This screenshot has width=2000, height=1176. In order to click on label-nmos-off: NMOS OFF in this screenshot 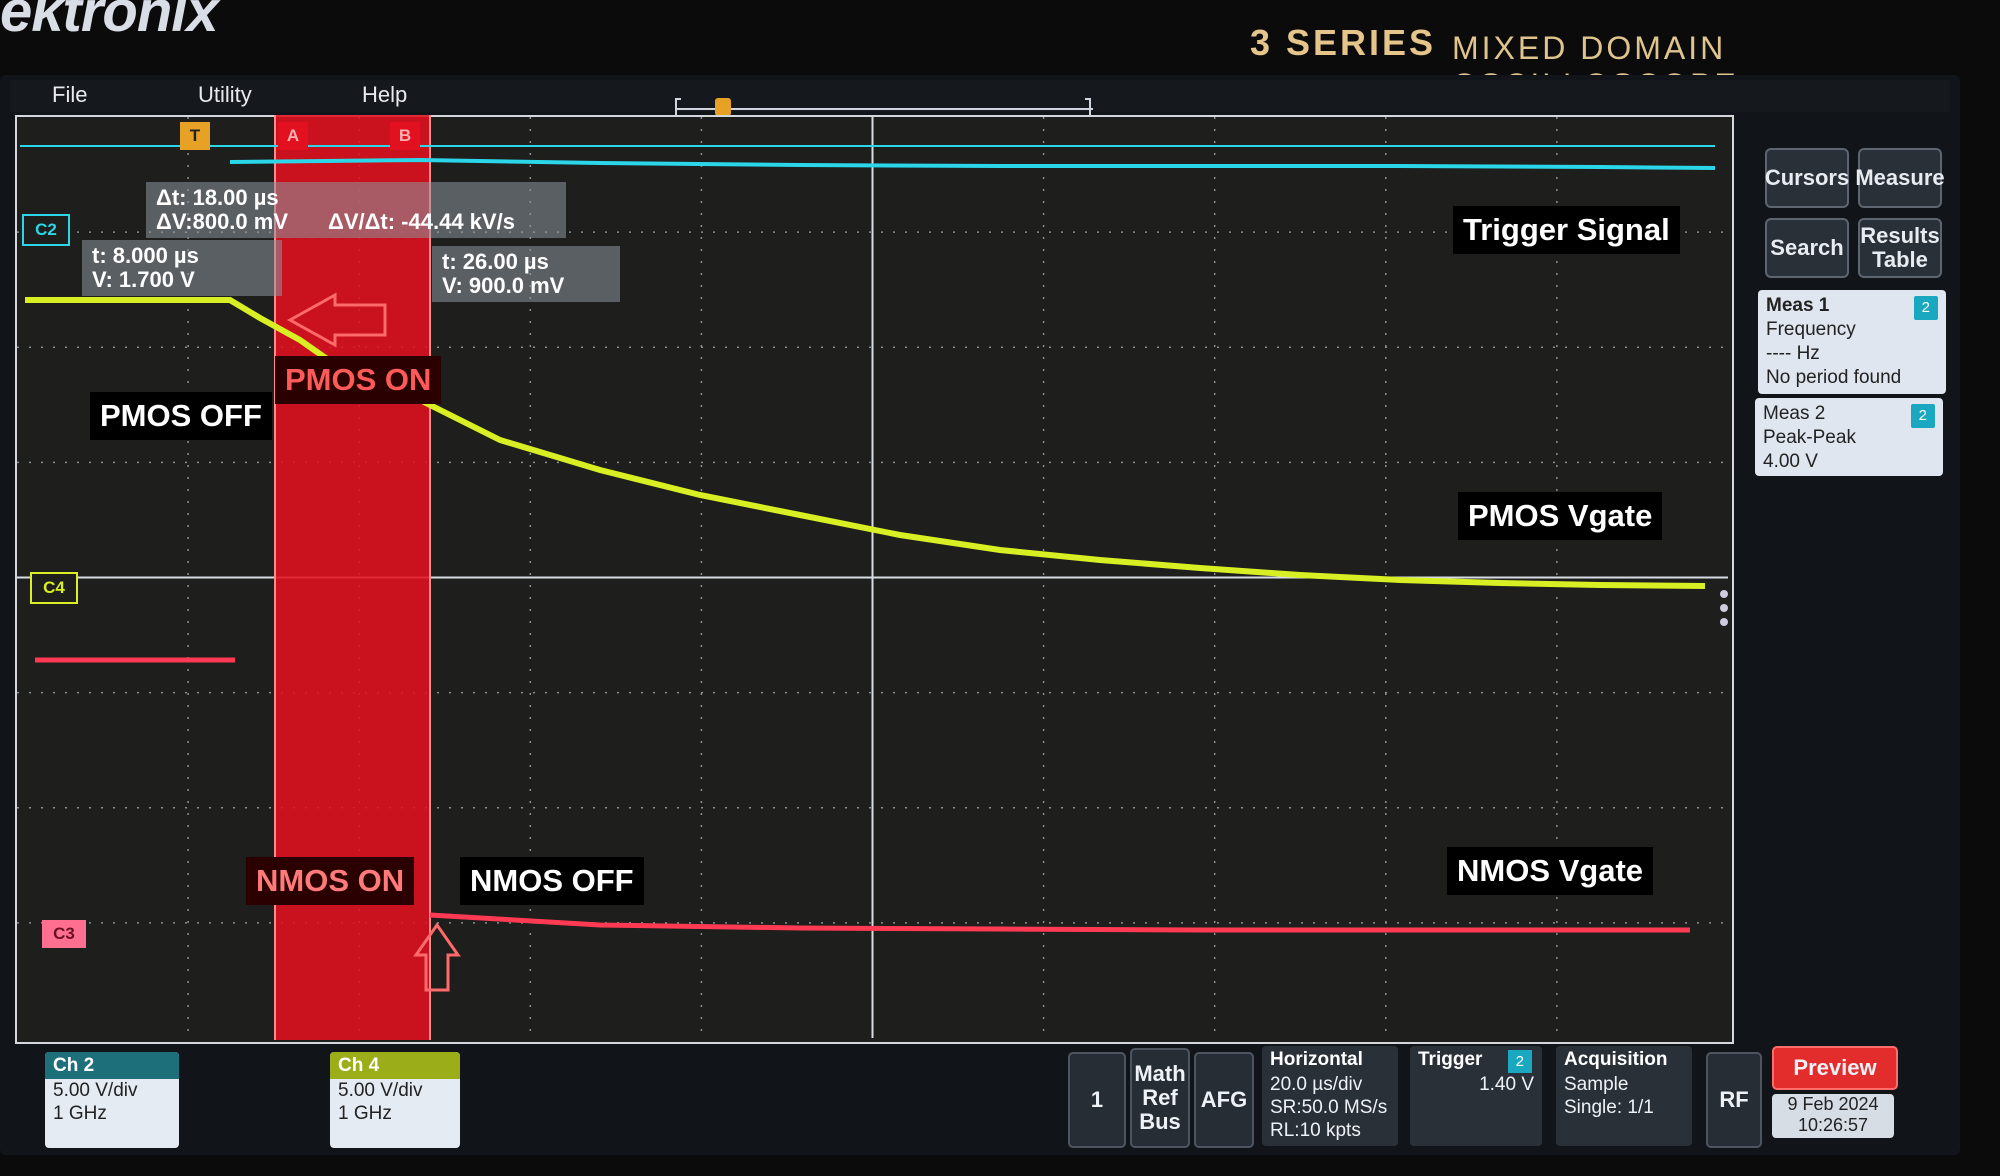, I will do `click(552, 881)`.